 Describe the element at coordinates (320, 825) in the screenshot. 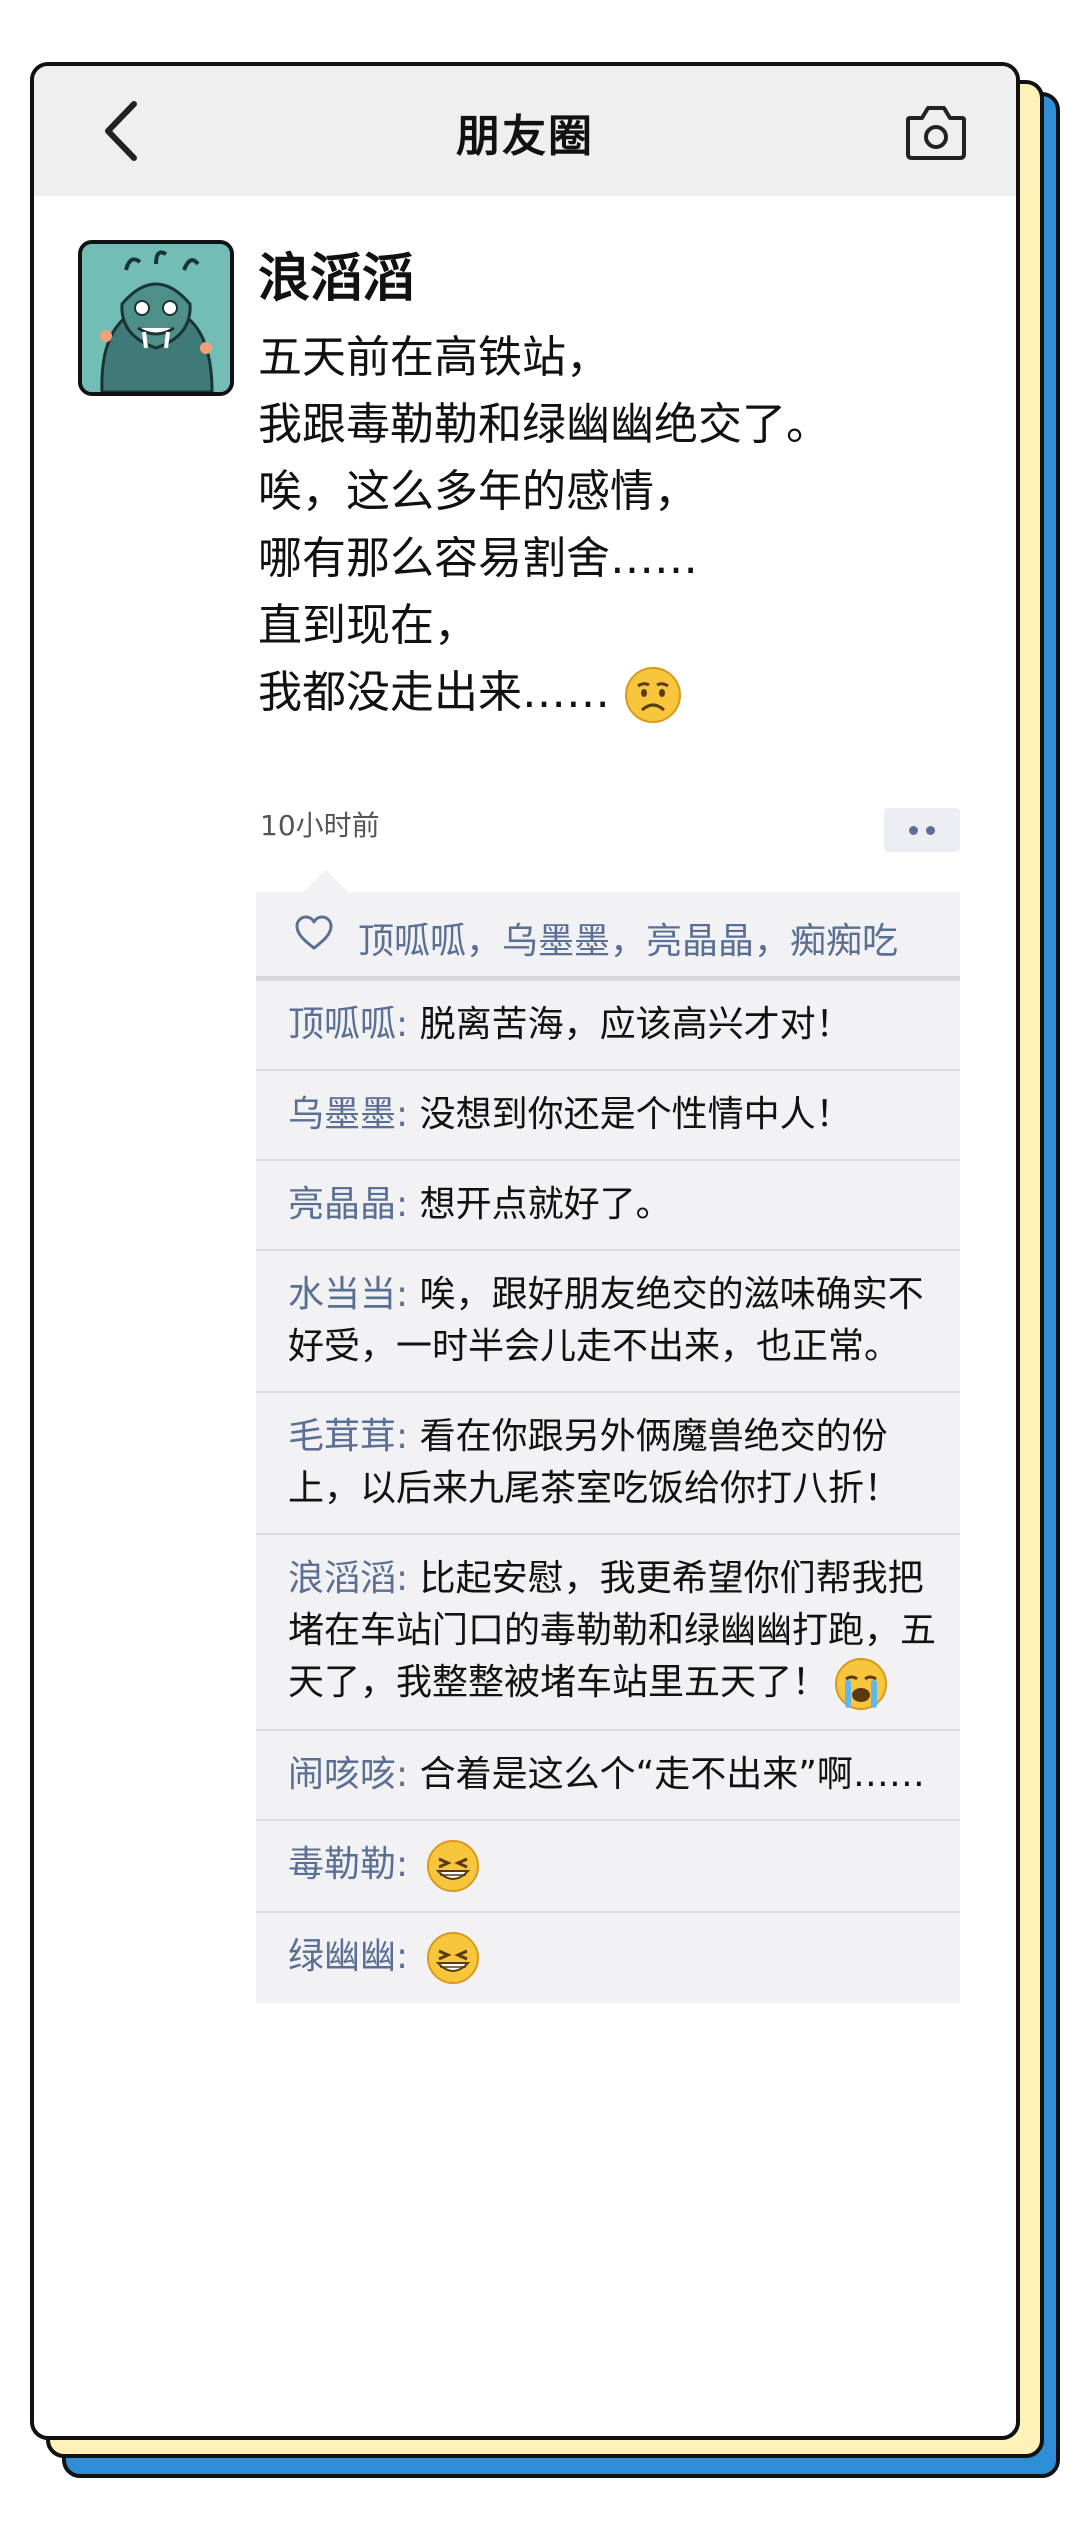

I see `post-time: 10小时前` at that location.